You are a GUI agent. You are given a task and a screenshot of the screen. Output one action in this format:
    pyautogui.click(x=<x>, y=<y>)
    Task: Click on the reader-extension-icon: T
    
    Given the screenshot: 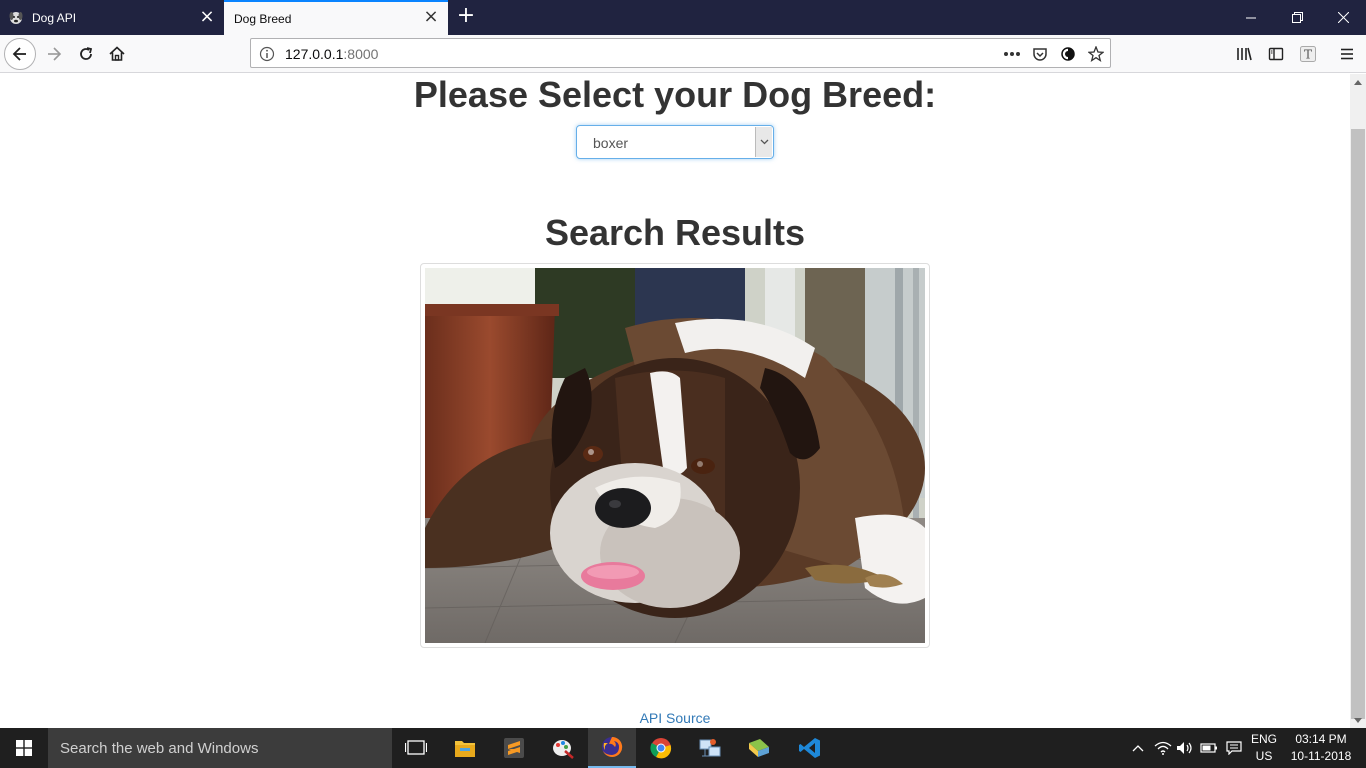 What is the action you would take?
    pyautogui.click(x=1308, y=54)
    